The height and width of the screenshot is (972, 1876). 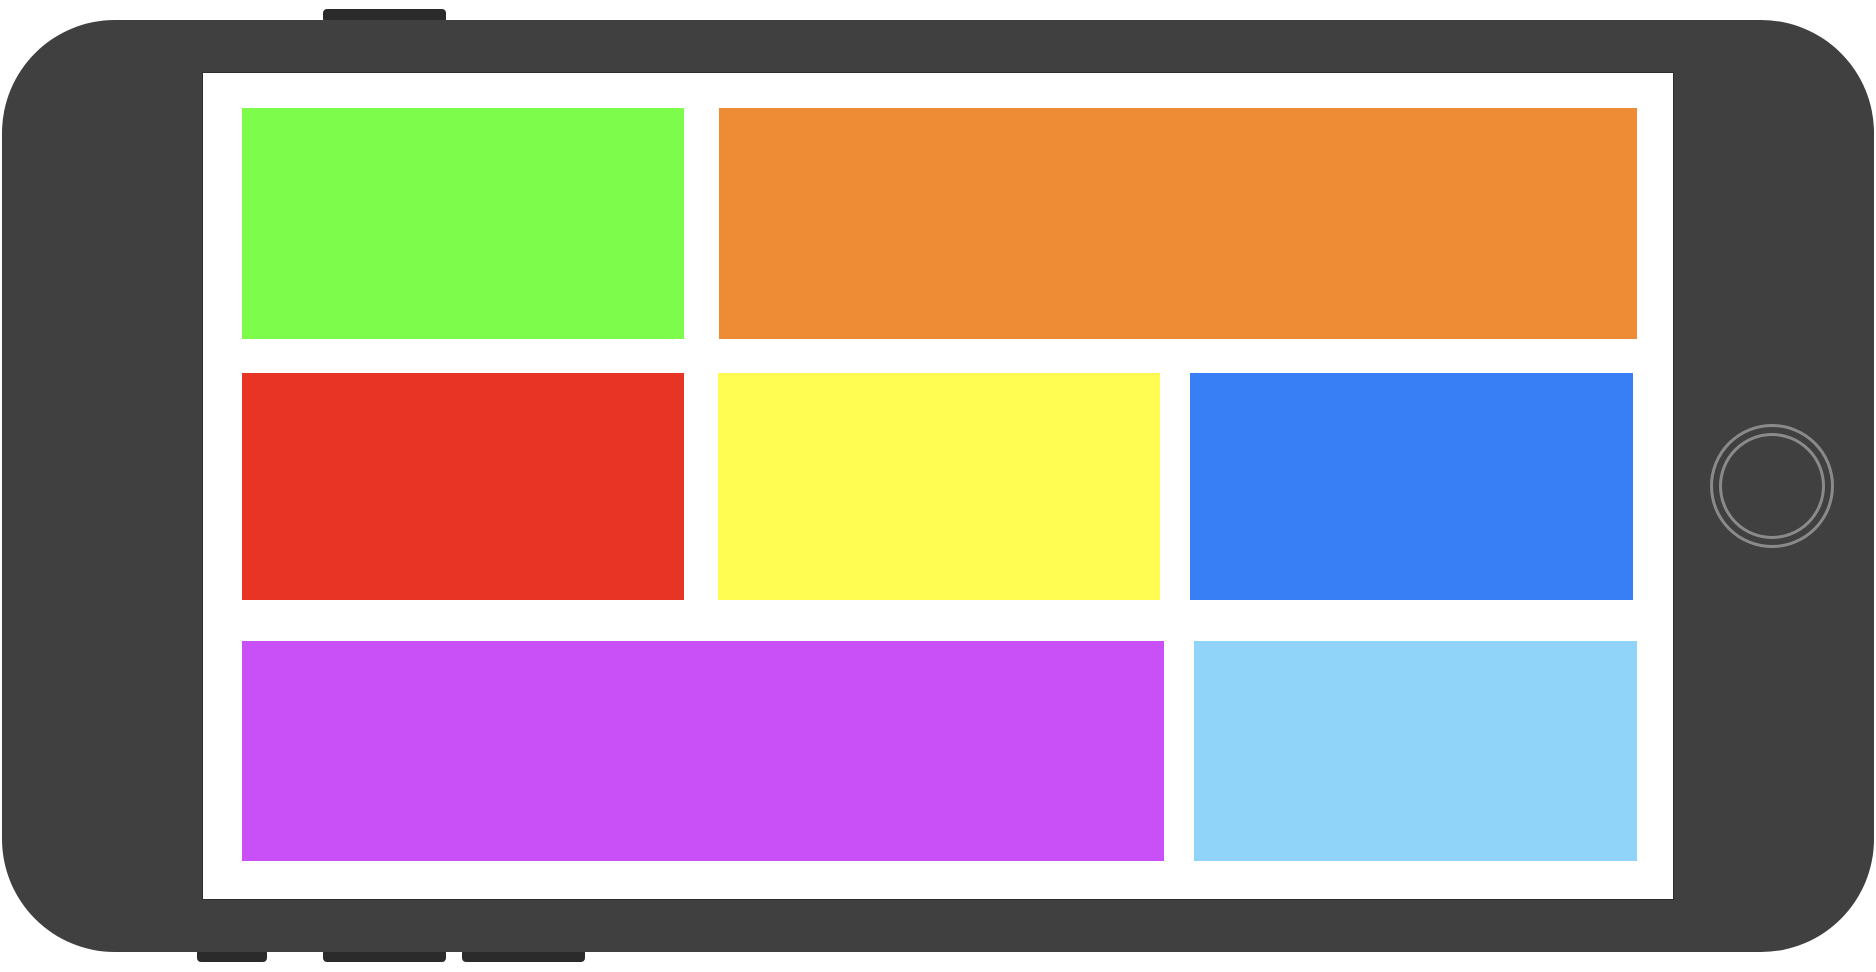 I want to click on tile-yellow, so click(x=939, y=486).